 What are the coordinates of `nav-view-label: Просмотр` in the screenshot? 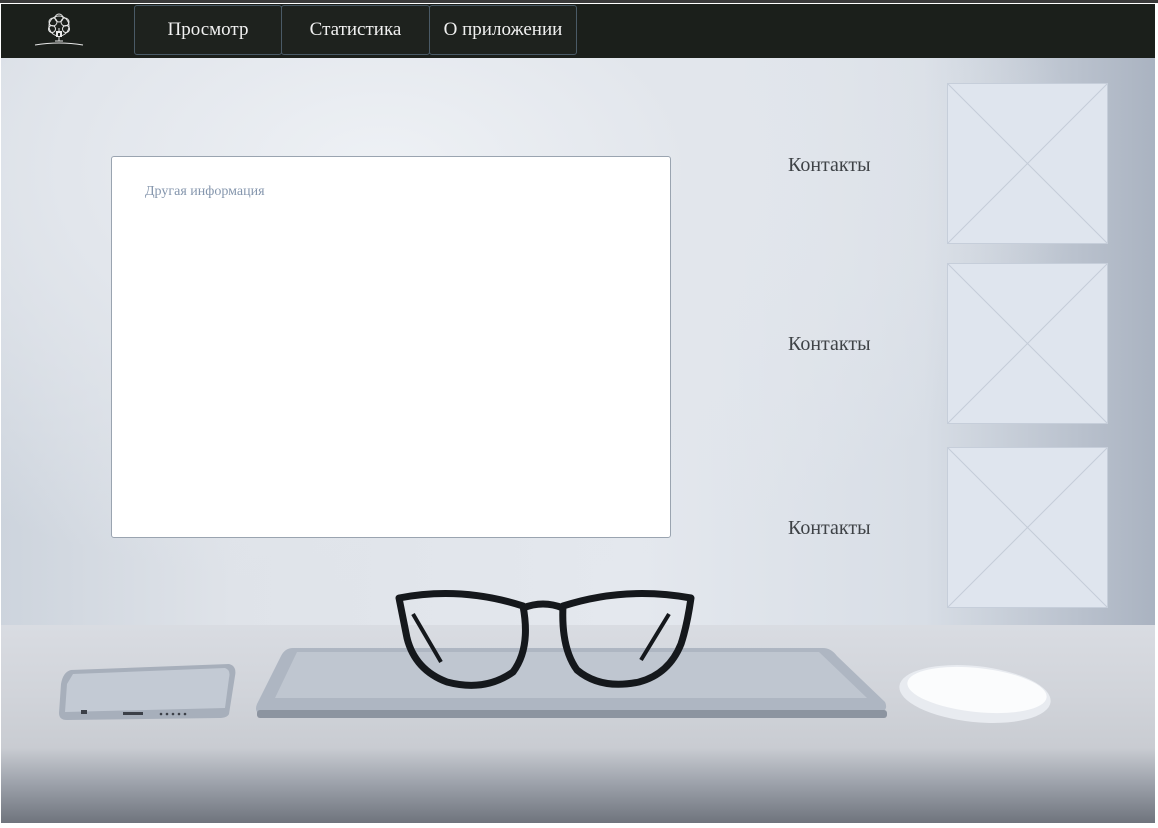 It's located at (208, 29).